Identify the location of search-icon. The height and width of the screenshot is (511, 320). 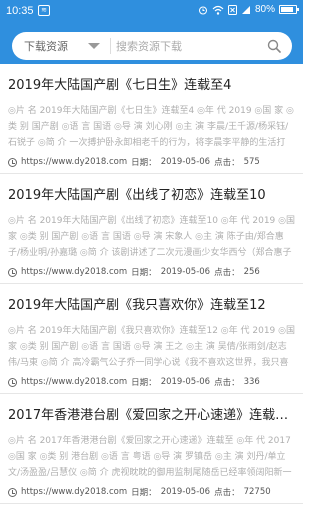
(274, 46).